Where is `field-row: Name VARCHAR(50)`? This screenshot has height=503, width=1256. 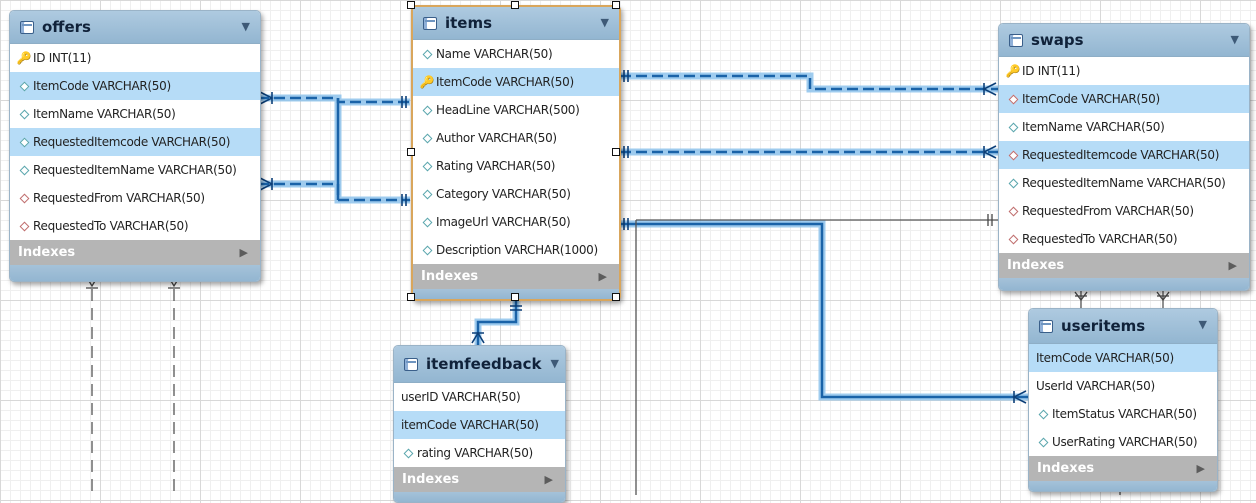 field-row: Name VARCHAR(50) is located at coordinates (516, 54).